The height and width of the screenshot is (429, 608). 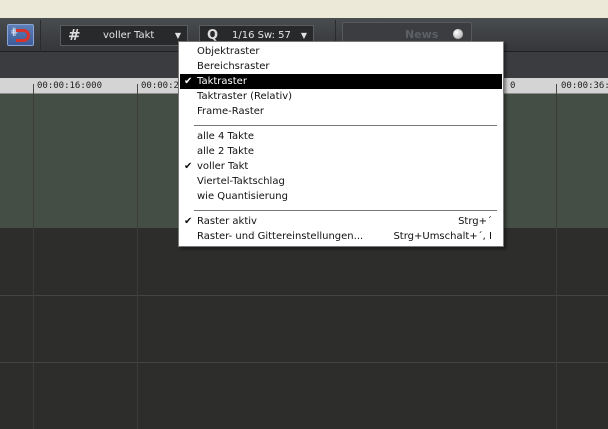 What do you see at coordinates (341, 96) in the screenshot?
I see `menu-item-taktraster-relativ: Taktraster (Relativ)` at bounding box center [341, 96].